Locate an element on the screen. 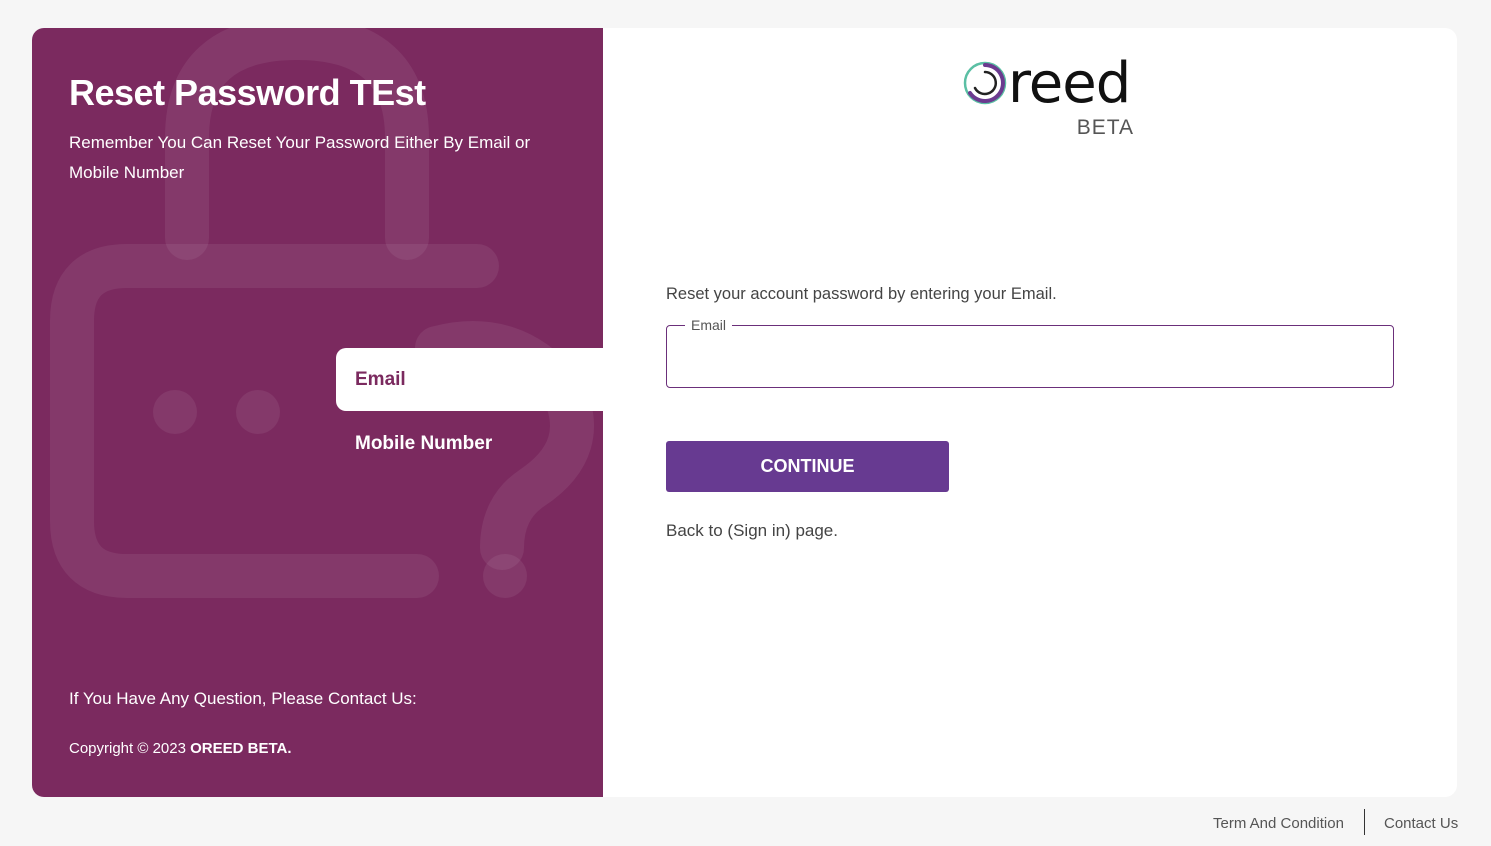 The width and height of the screenshot is (1491, 846). copyright: Copyright © 2023 OREED BETA. is located at coordinates (180, 748).